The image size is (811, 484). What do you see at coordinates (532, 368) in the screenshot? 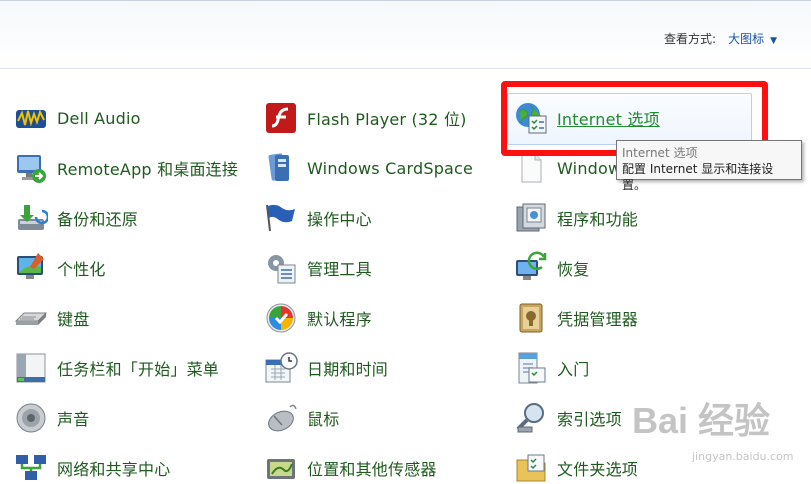
I see `getting-started-icon` at bounding box center [532, 368].